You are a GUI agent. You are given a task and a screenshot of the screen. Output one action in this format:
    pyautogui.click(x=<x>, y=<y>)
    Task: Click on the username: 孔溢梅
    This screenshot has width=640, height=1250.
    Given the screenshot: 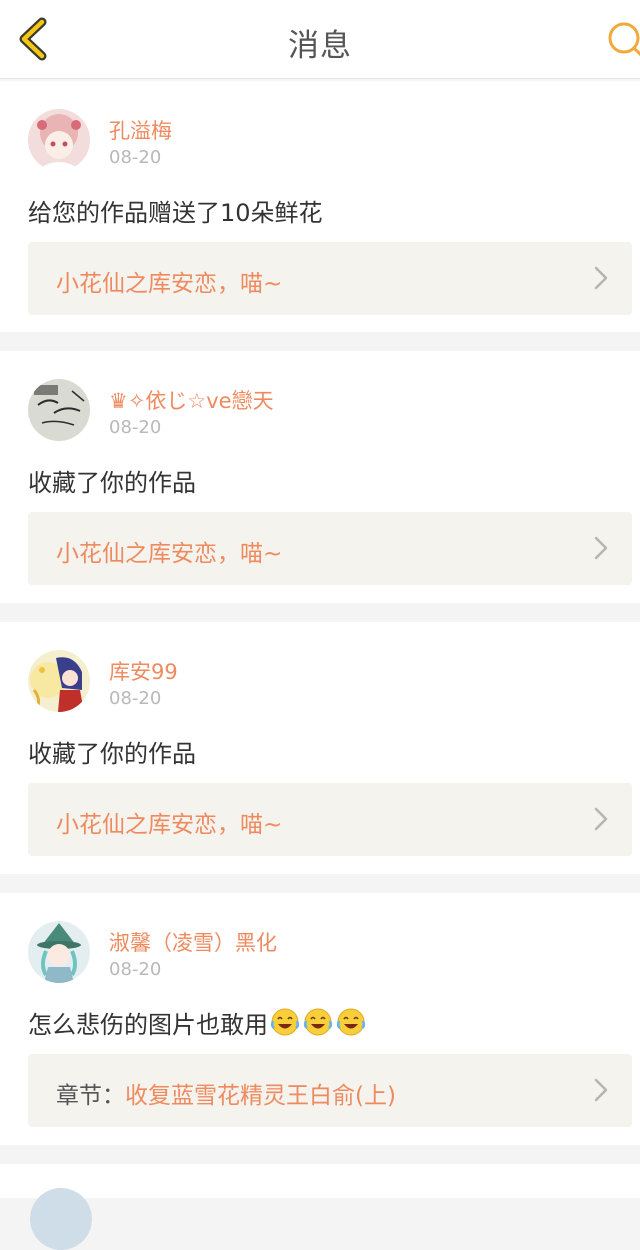 What is the action you would take?
    pyautogui.click(x=140, y=130)
    